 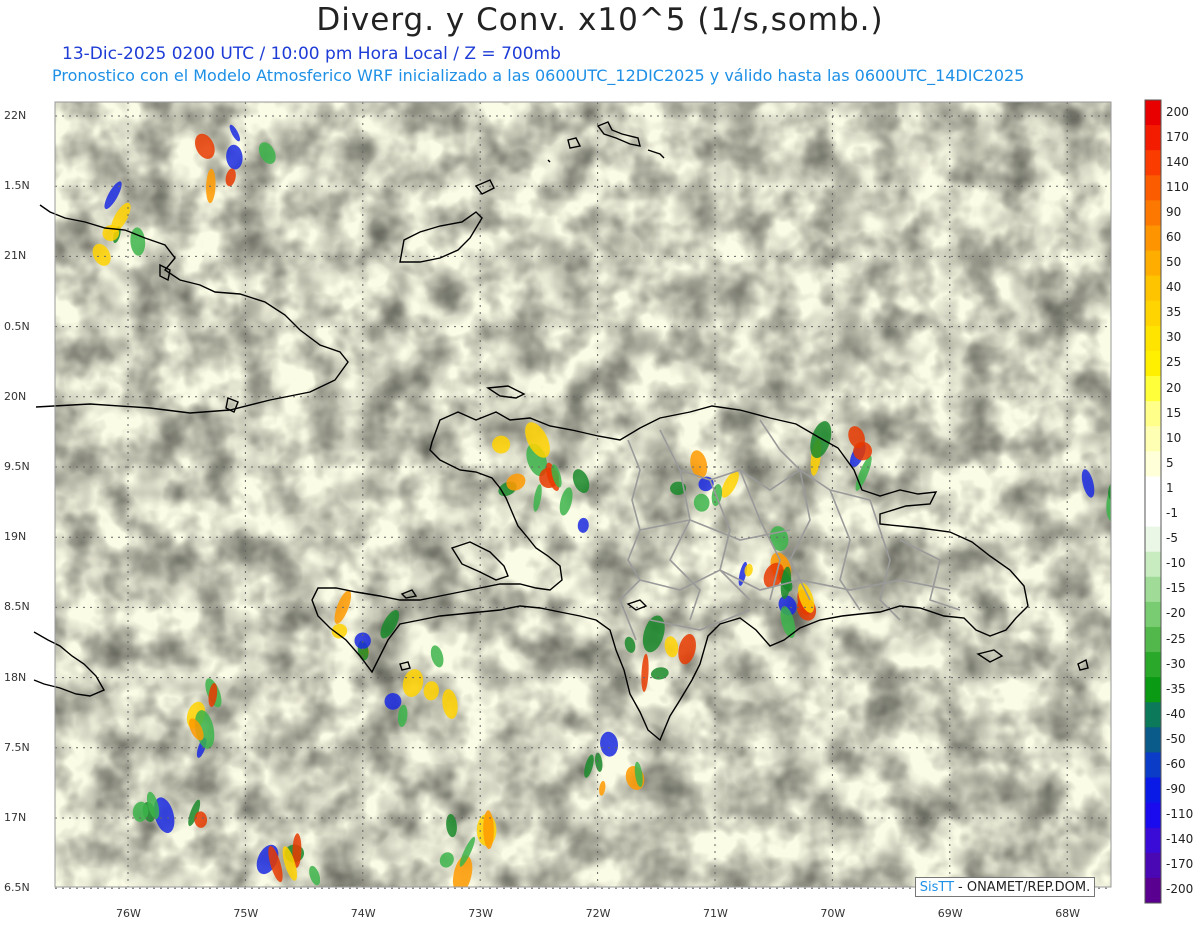 I want to click on colorbar-label: 60, so click(x=1174, y=237).